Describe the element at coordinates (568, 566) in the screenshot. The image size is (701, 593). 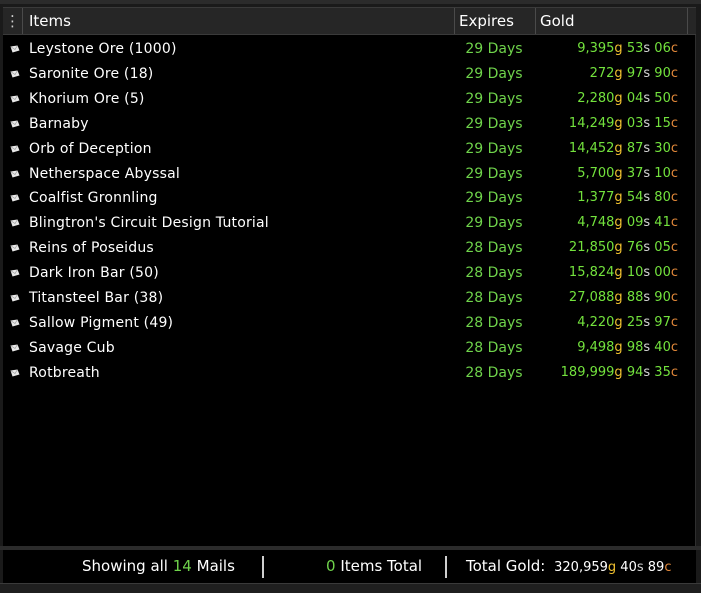
I see `total-gold: Total Gold: 320,959g 40s 89c` at that location.